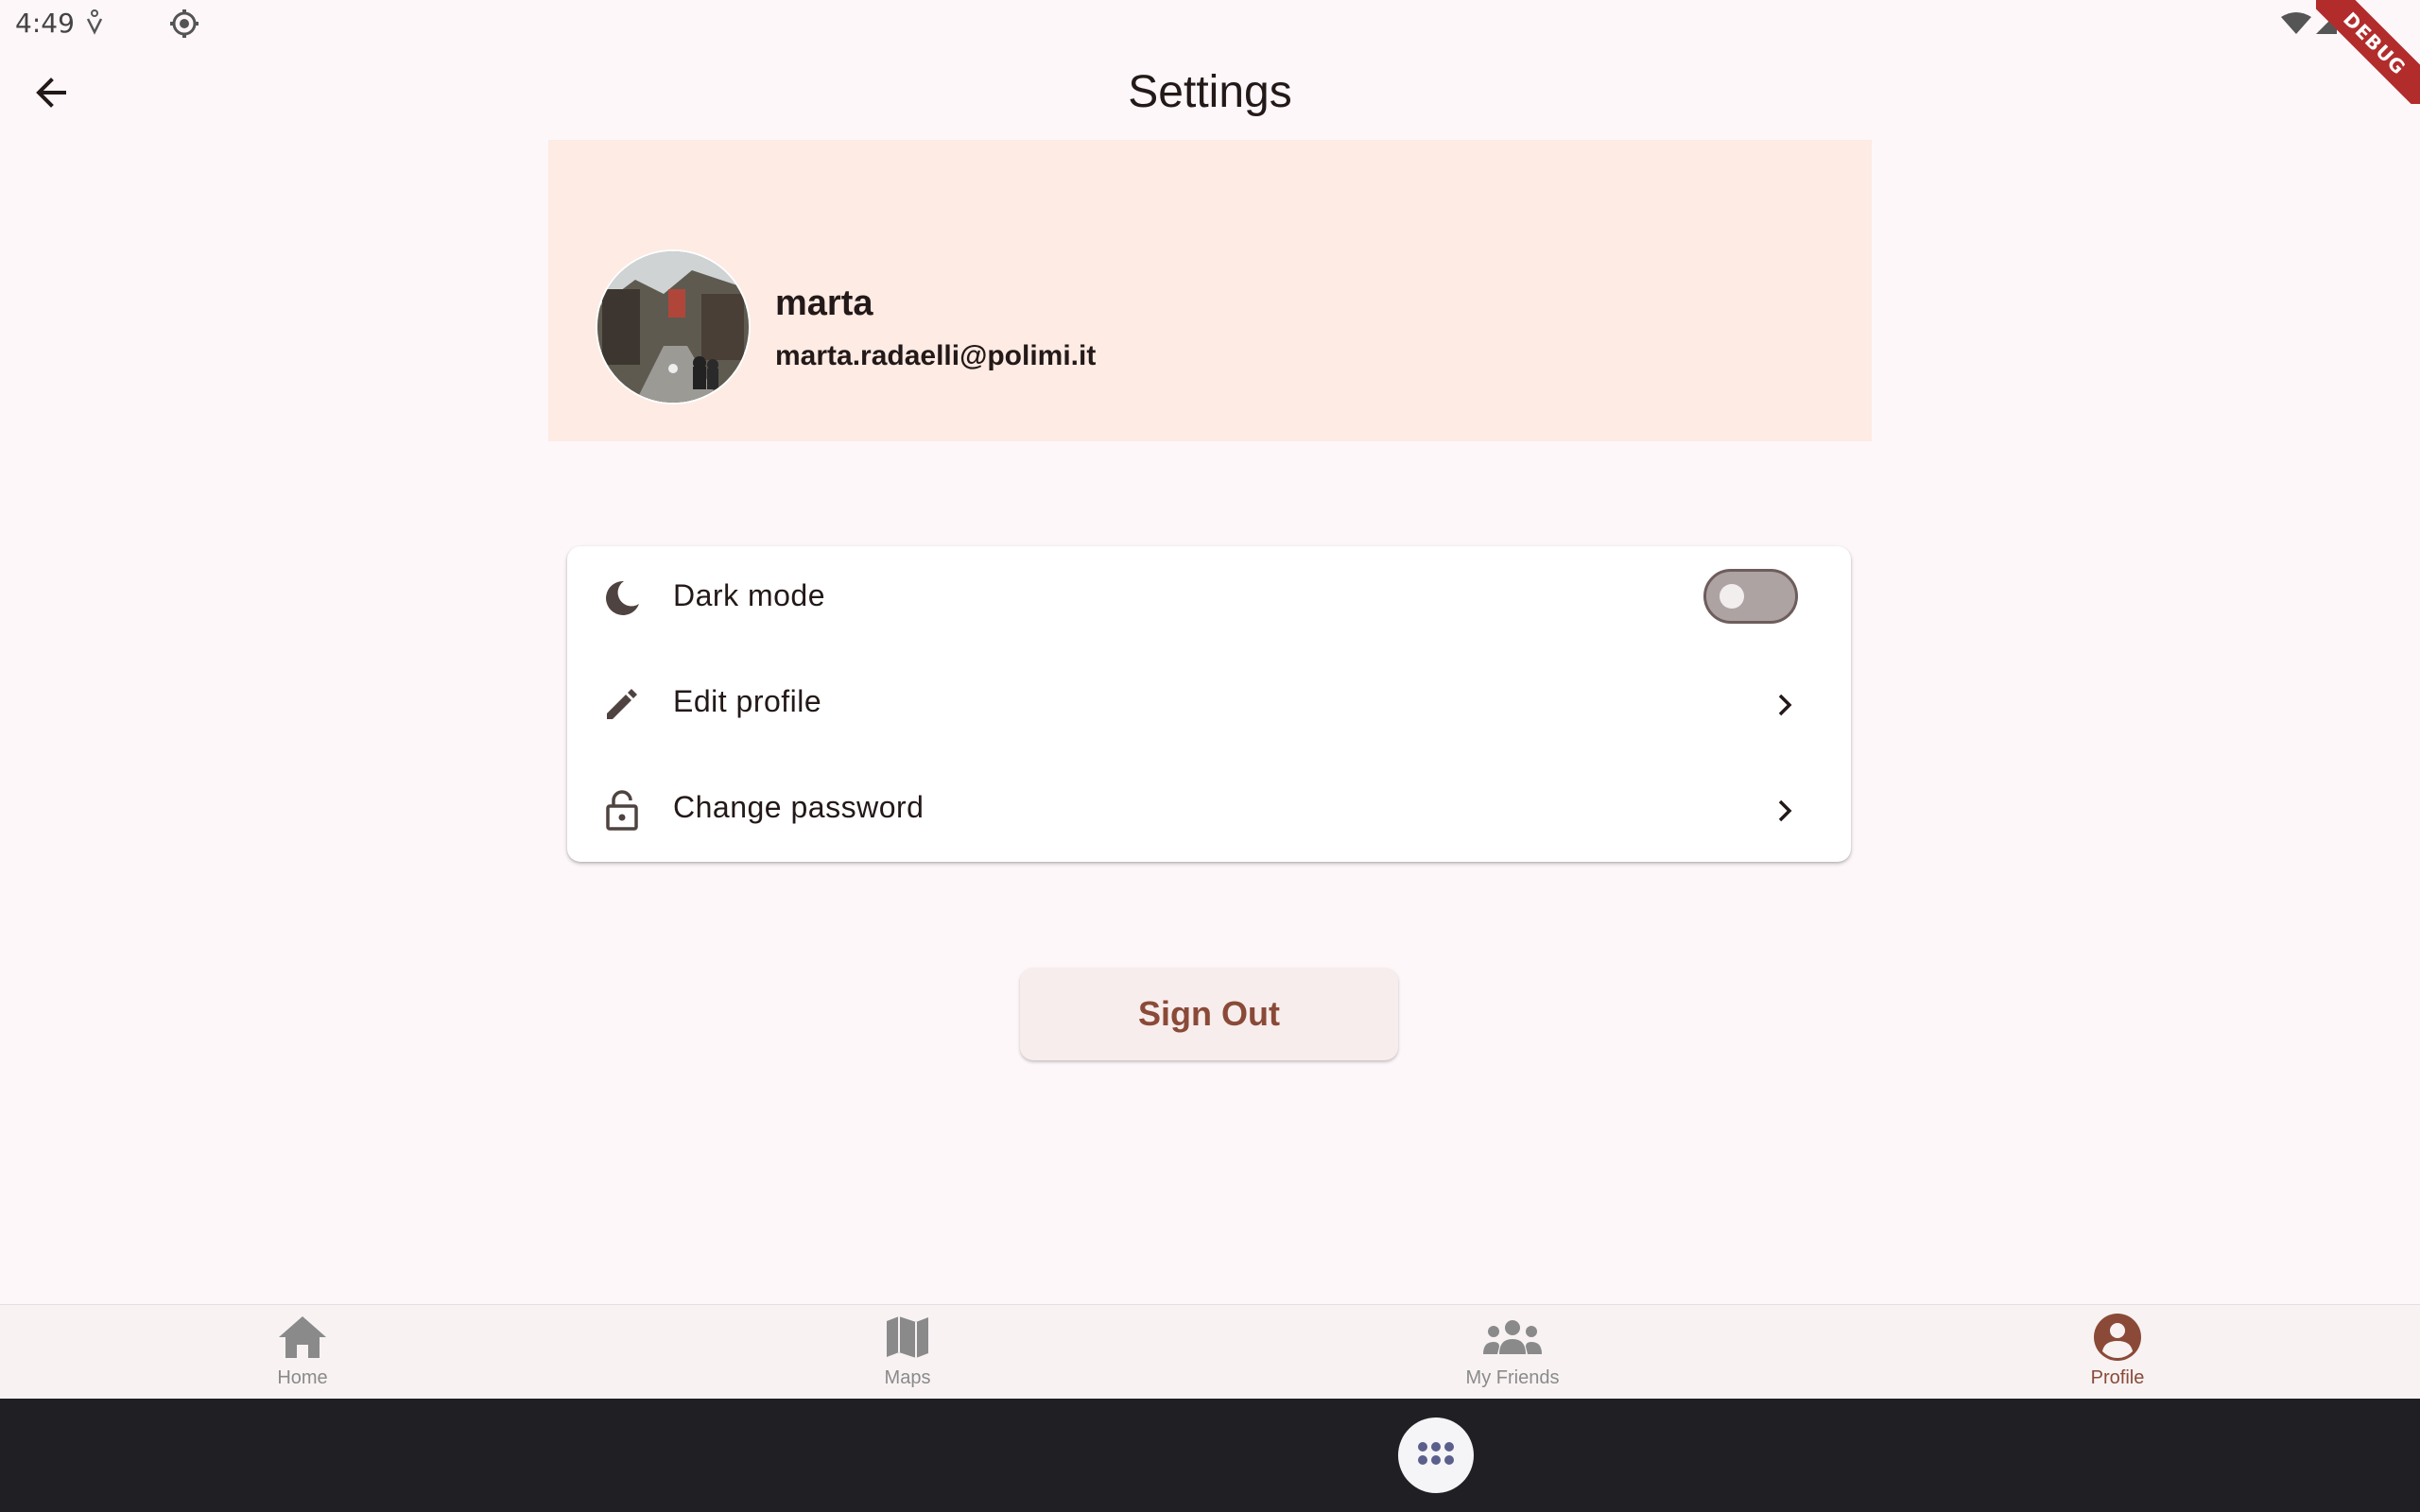  I want to click on nav-item-profile: Profile, so click(2117, 1352).